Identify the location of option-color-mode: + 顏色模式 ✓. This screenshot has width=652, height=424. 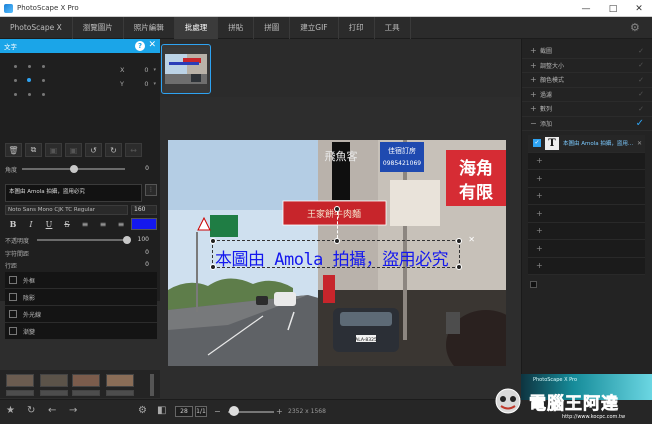
(587, 80).